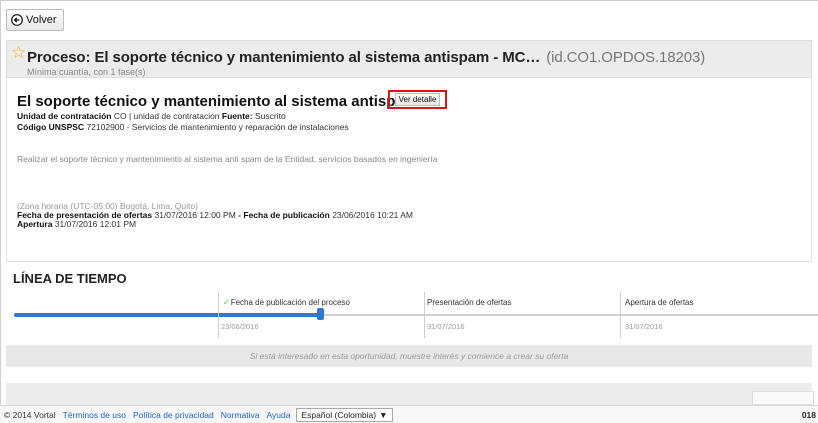 The image size is (818, 423). I want to click on star-outline-icon: ☆, so click(18, 52).